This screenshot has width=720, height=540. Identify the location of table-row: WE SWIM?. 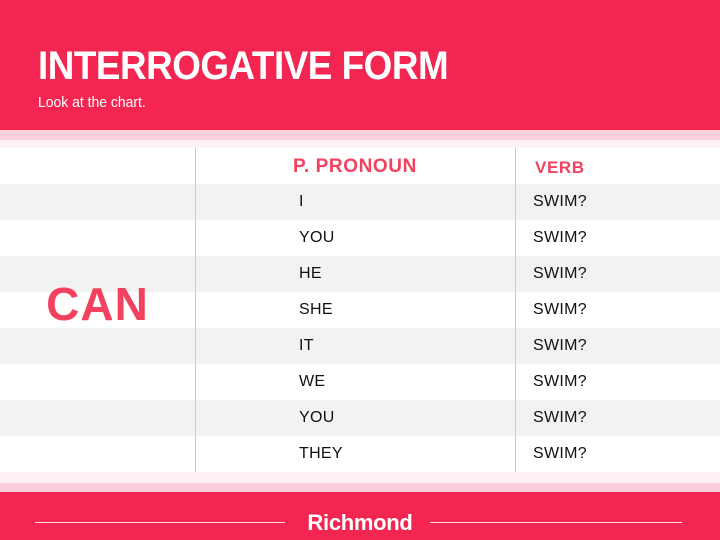
(360, 382).